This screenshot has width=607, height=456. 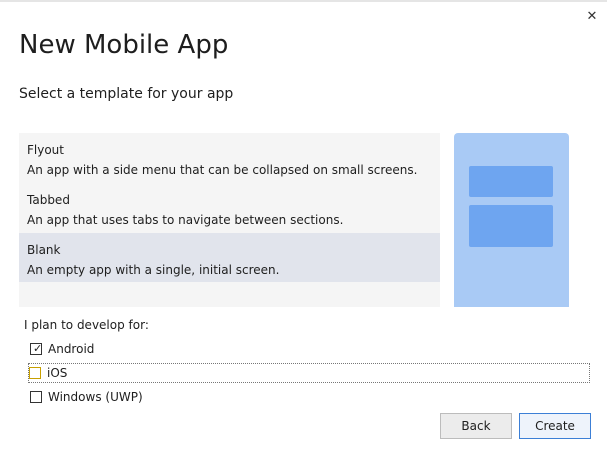 I want to click on page-subtitle: Select a template for your app, so click(x=126, y=94).